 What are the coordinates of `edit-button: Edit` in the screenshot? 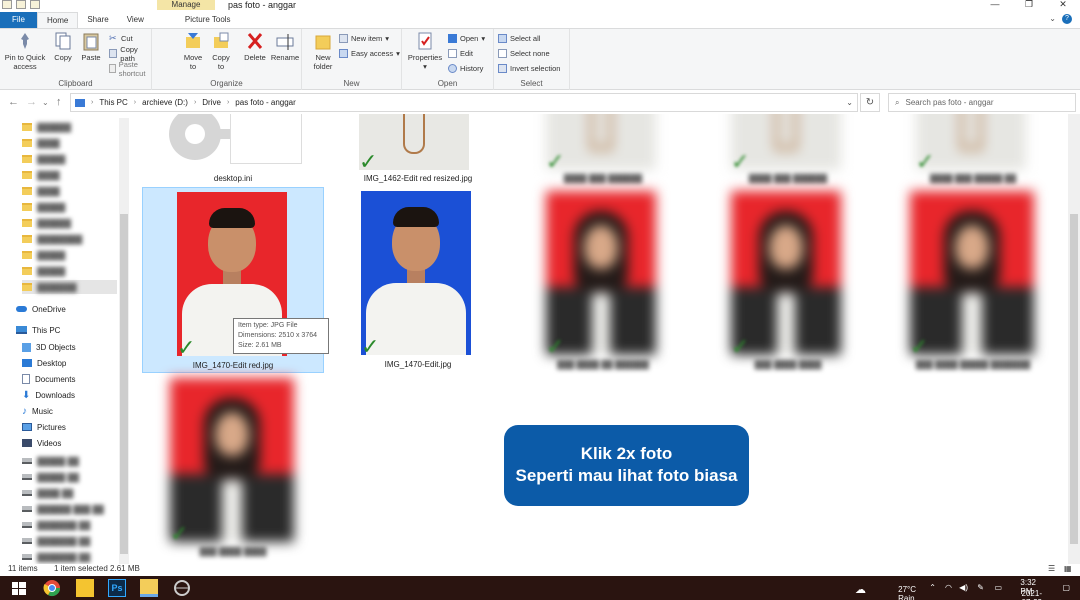 It's located at (460, 53).